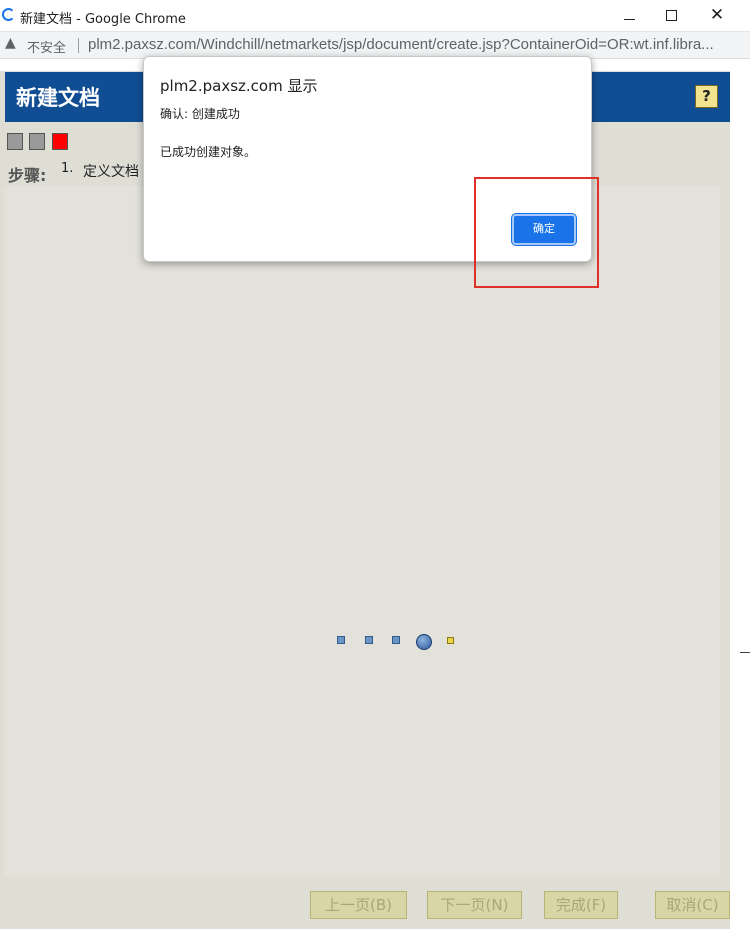 This screenshot has height=929, width=750. What do you see at coordinates (8, 14) in the screenshot?
I see `loading-spinner-icon` at bounding box center [8, 14].